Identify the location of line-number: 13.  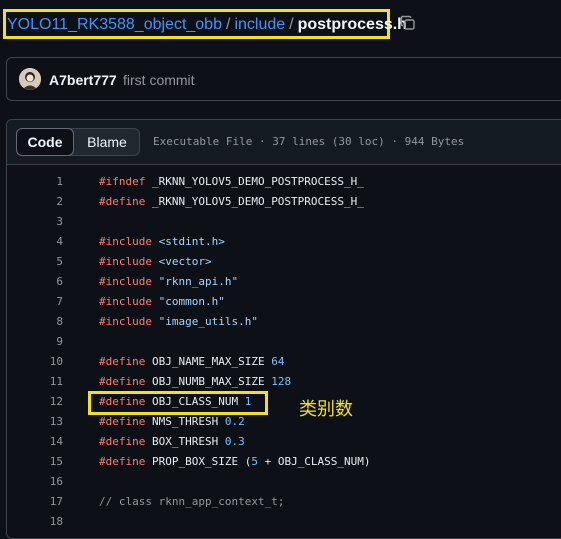
(35, 422).